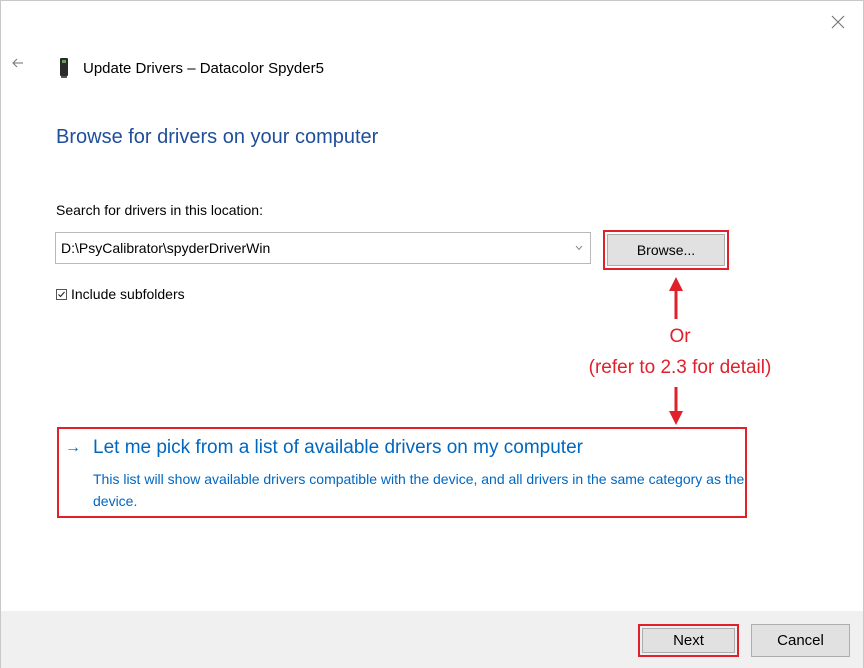 Image resolution: width=864 pixels, height=668 pixels. What do you see at coordinates (166, 248) in the screenshot?
I see `driver-path-value: D:\PsyCalibrator\spyderDriverWin` at bounding box center [166, 248].